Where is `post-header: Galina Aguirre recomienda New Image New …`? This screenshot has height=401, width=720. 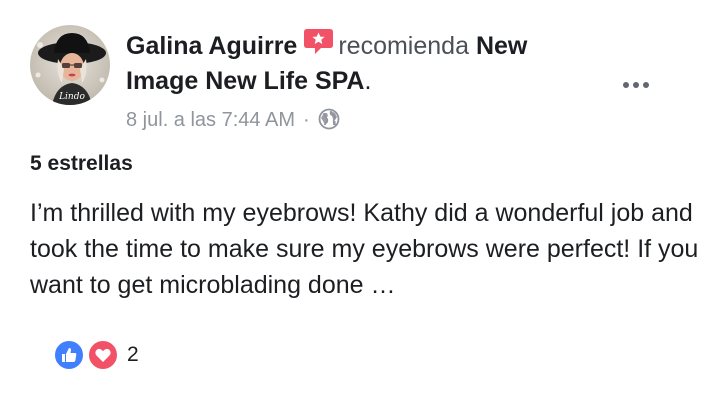 post-header: Galina Aguirre recomienda New Image New … is located at coordinates (361, 63).